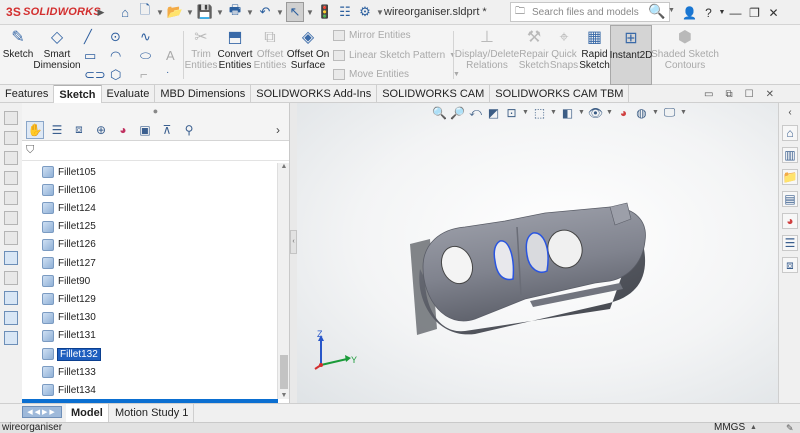  What do you see at coordinates (735, 13) in the screenshot?
I see `minimize-icon: —` at bounding box center [735, 13].